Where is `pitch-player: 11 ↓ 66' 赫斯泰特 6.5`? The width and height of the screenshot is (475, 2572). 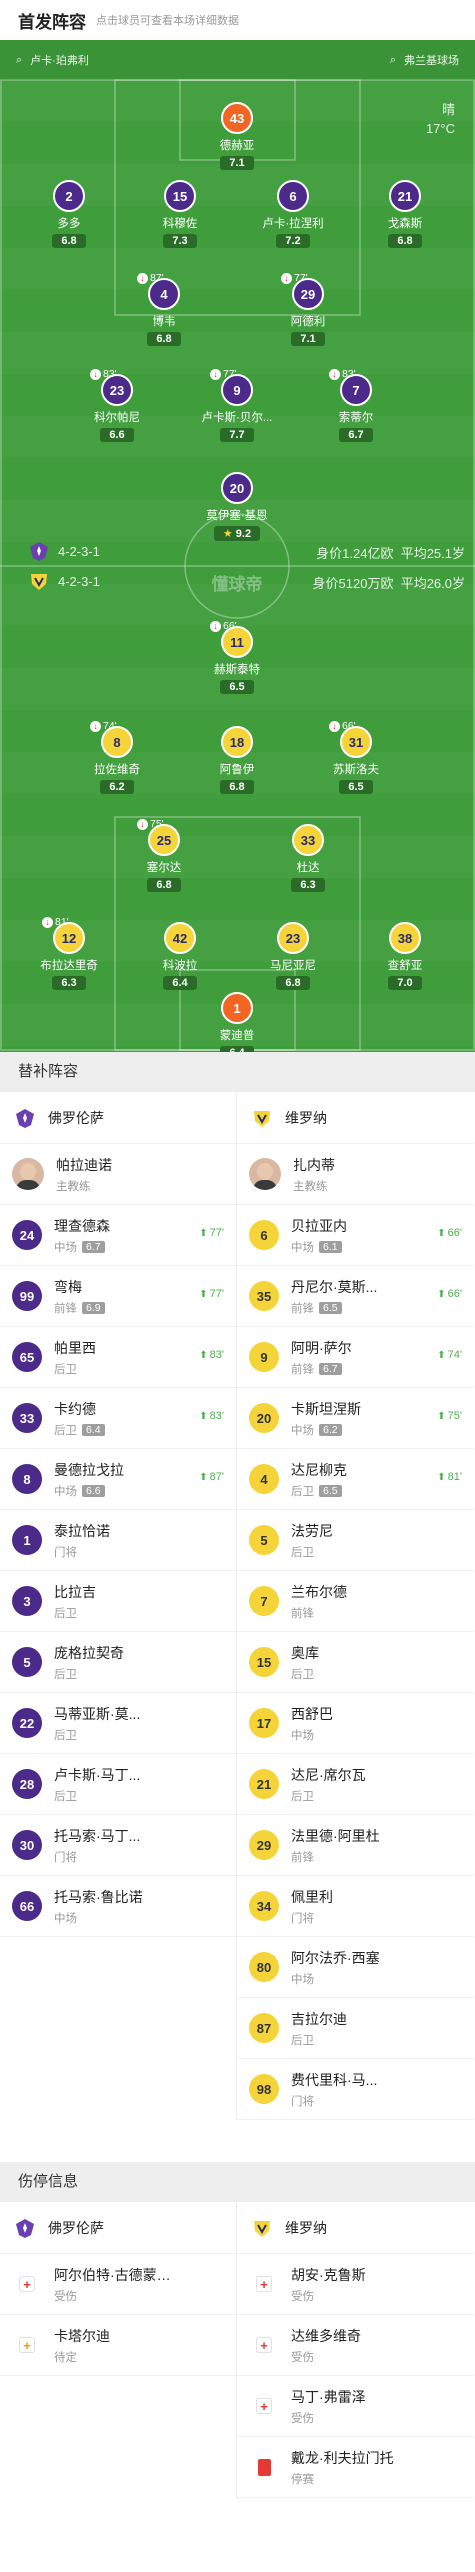
pitch-player: 11 ↓ 66' 赫斯泰特 6.5 is located at coordinates (237, 657).